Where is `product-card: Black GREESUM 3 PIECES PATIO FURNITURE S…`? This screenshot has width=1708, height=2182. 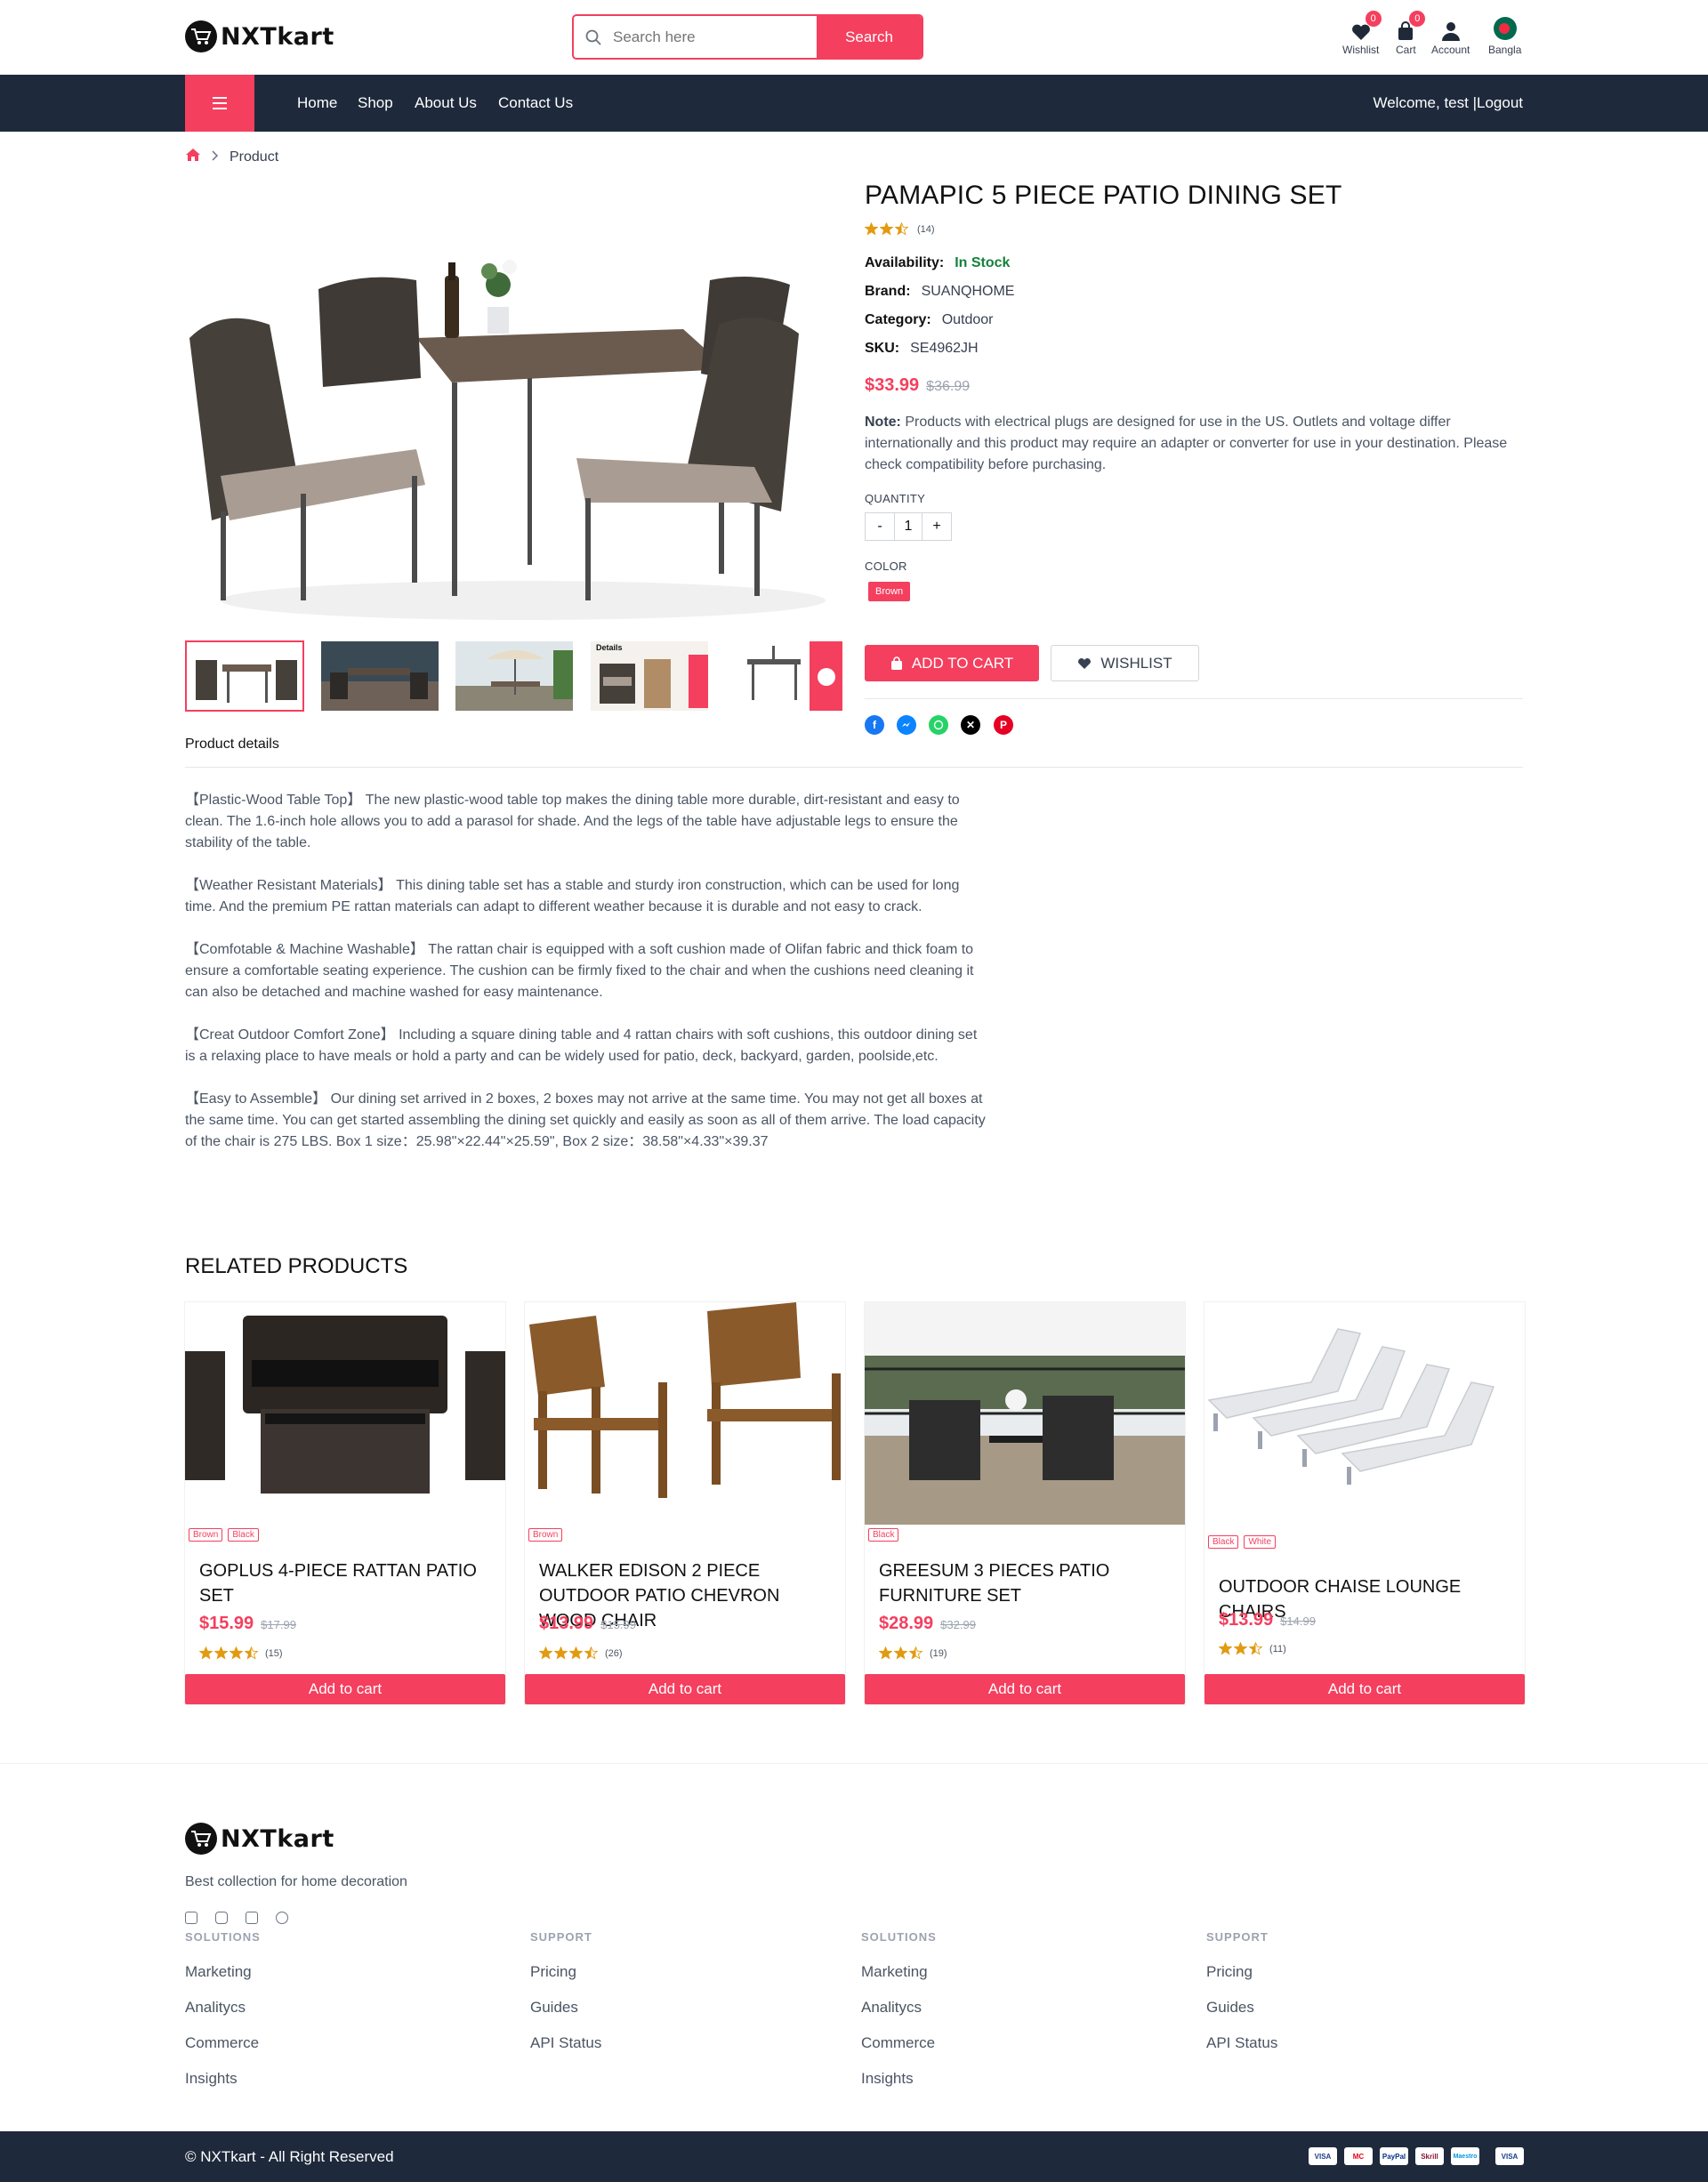 product-card: Black GREESUM 3 PIECES PATIO FURNITURE S… is located at coordinates (1025, 1503).